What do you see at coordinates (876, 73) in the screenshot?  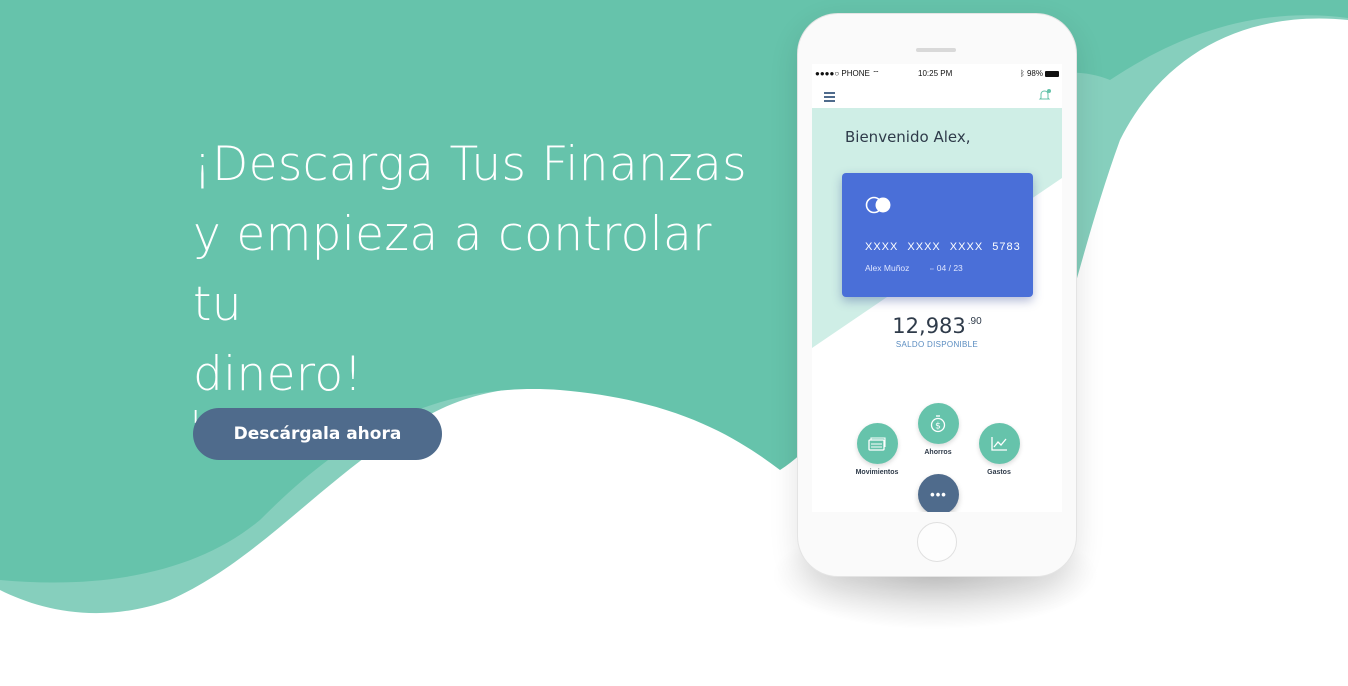 I see `wifi-icon: ⌔` at bounding box center [876, 73].